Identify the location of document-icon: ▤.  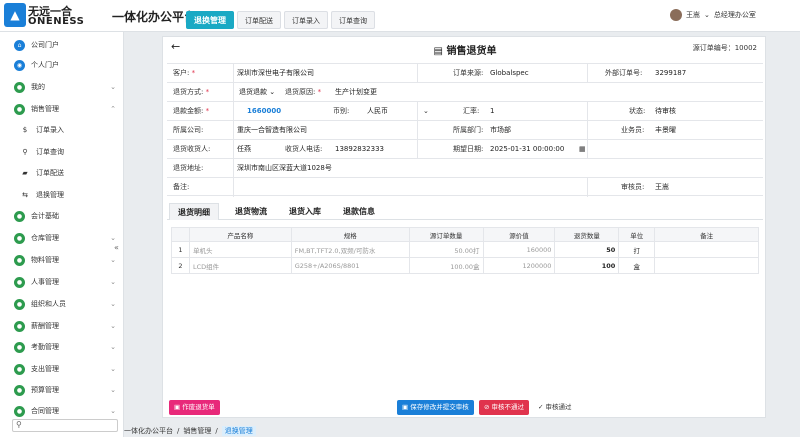
(440, 51).